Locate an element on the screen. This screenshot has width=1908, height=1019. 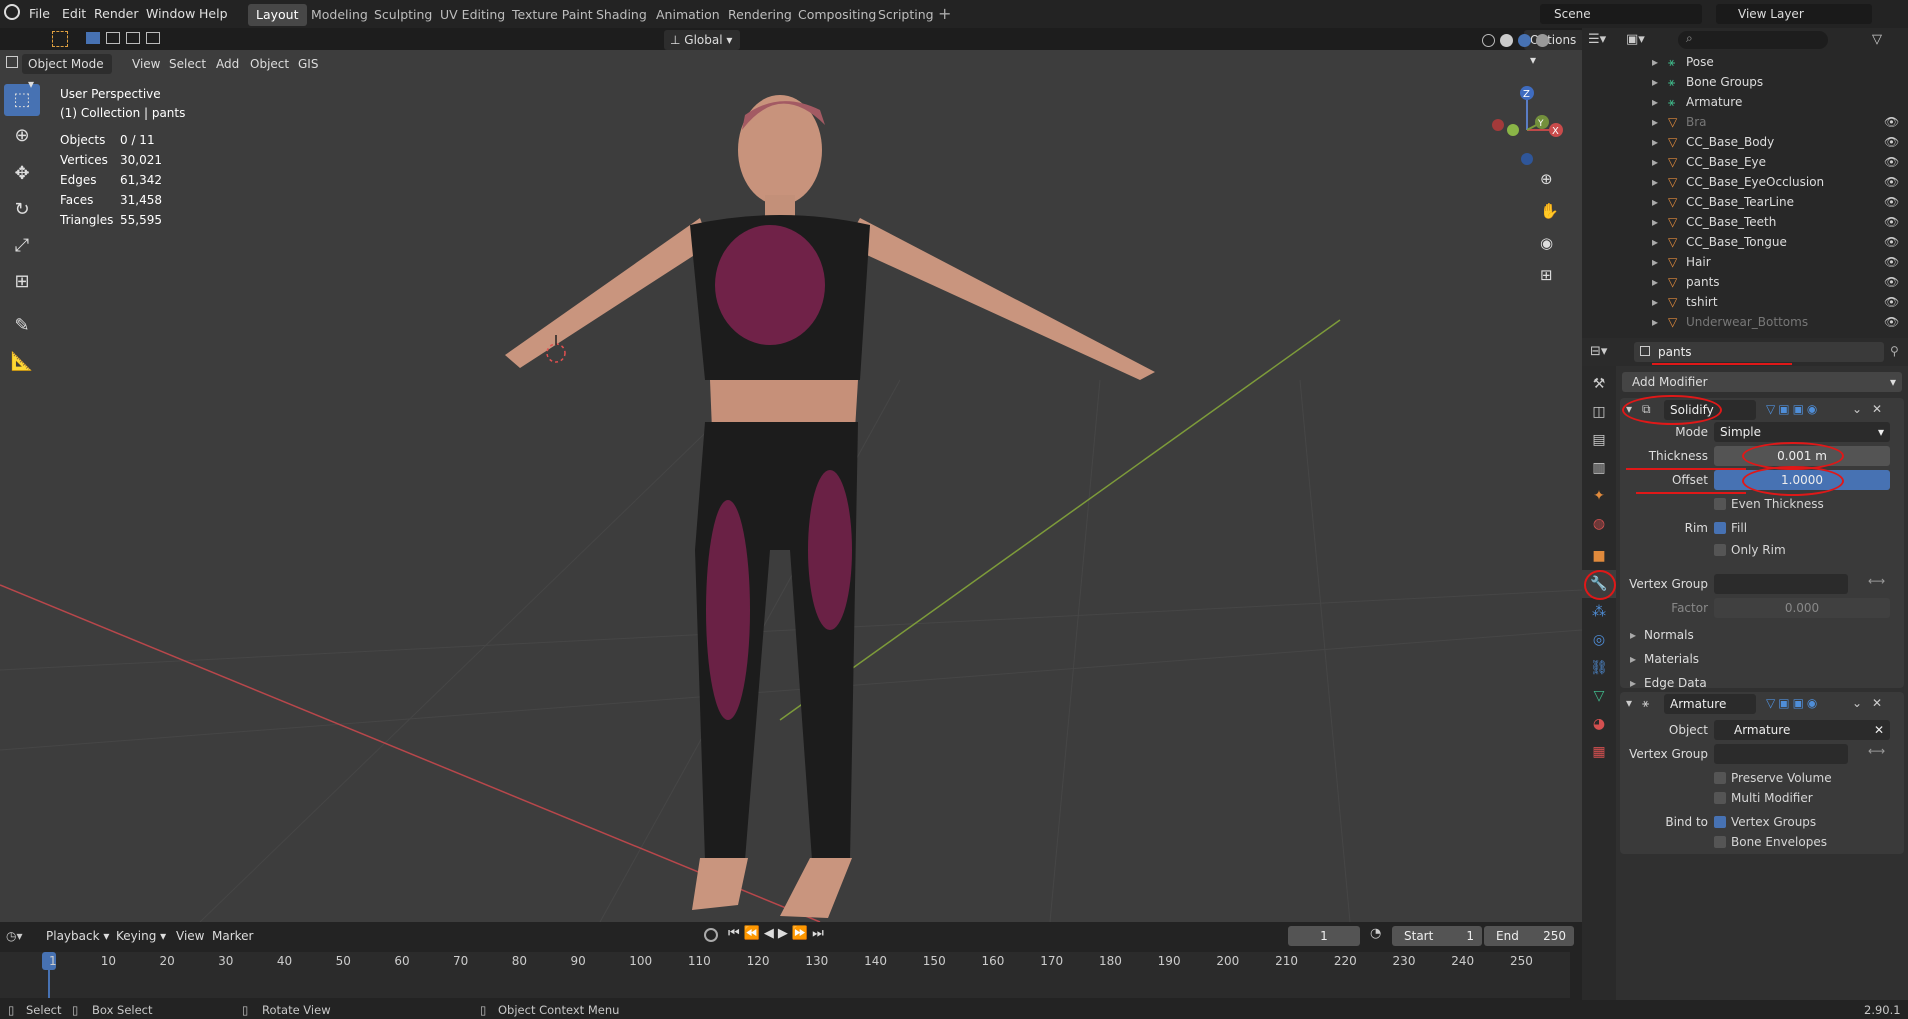
wireframe-shading-icon is located at coordinates (1488, 40).